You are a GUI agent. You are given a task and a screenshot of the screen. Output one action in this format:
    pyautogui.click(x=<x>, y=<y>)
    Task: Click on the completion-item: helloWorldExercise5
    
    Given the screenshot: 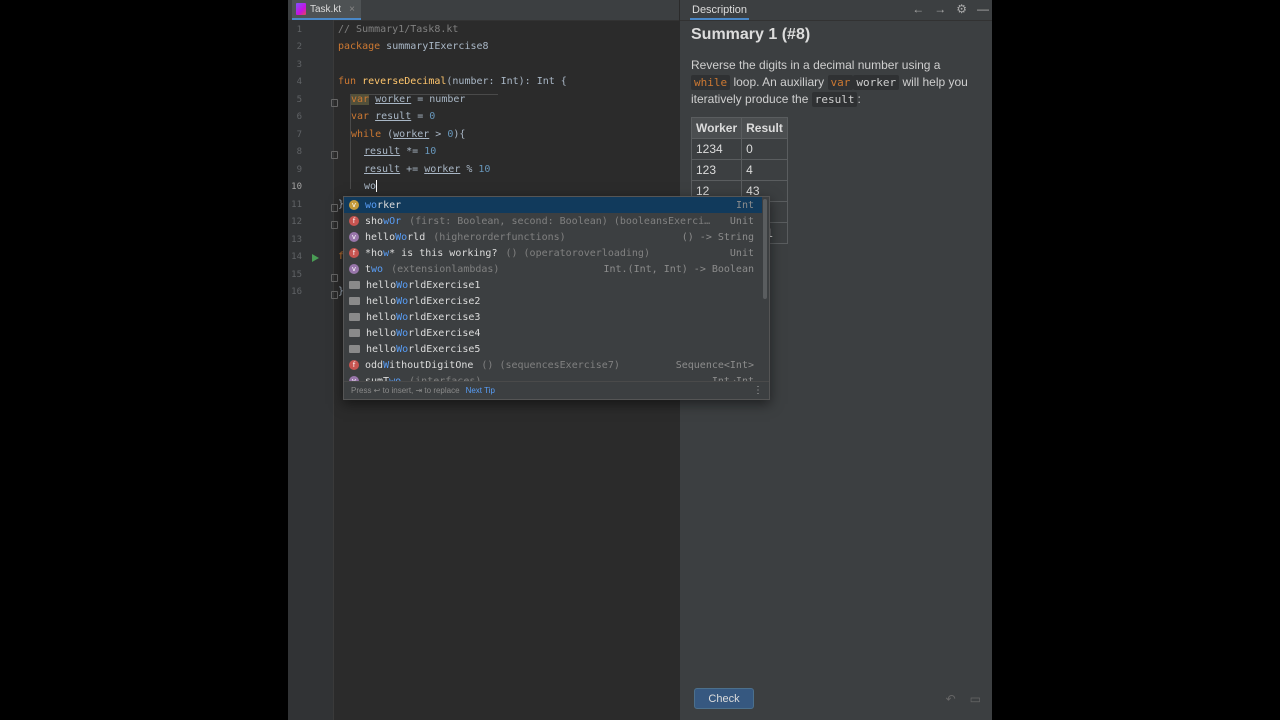 What is the action you would take?
    pyautogui.click(x=553, y=349)
    